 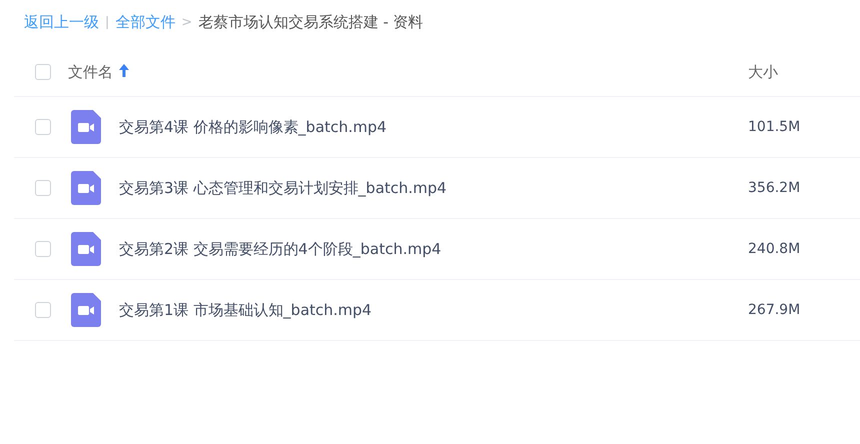 What do you see at coordinates (124, 70) in the screenshot?
I see `sort-up-icon` at bounding box center [124, 70].